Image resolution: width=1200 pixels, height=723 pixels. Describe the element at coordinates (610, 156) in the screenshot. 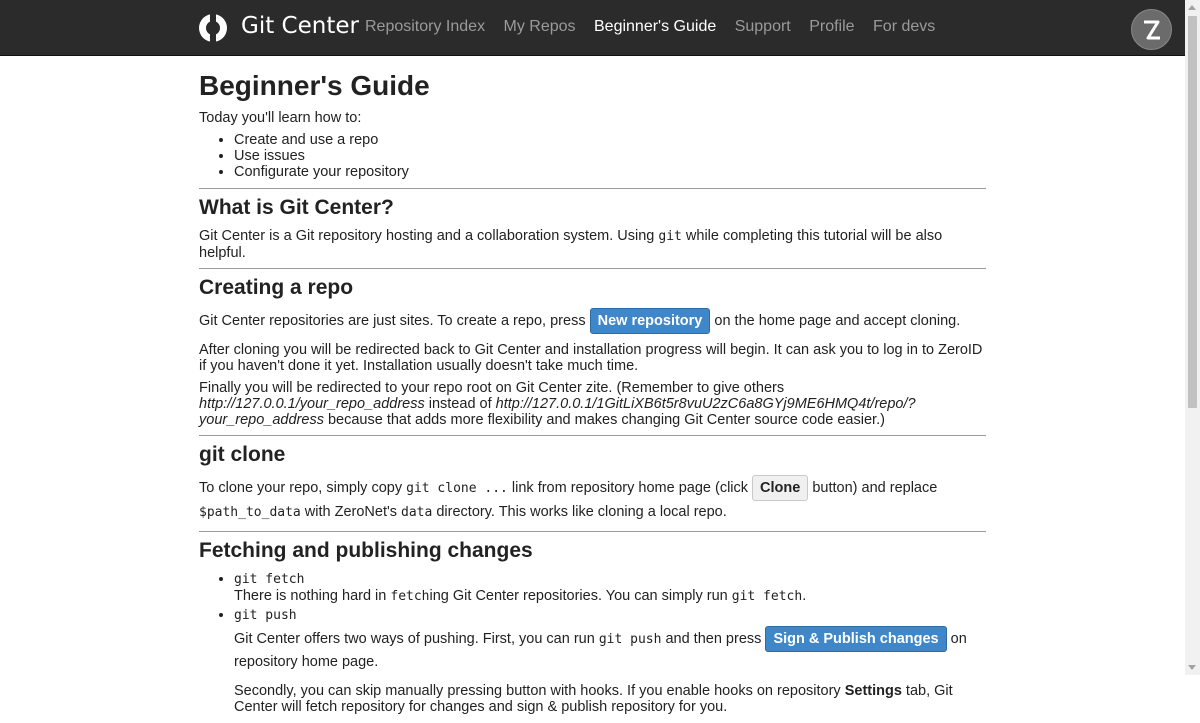

I see `list-item: Use issues` at that location.